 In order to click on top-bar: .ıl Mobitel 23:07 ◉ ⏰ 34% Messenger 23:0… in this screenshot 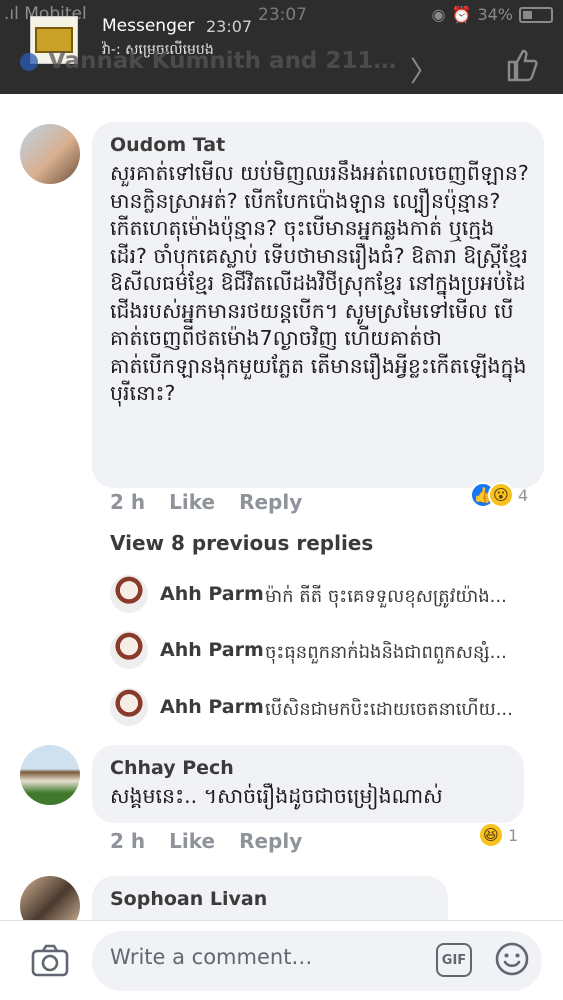, I will do `click(281, 47)`.